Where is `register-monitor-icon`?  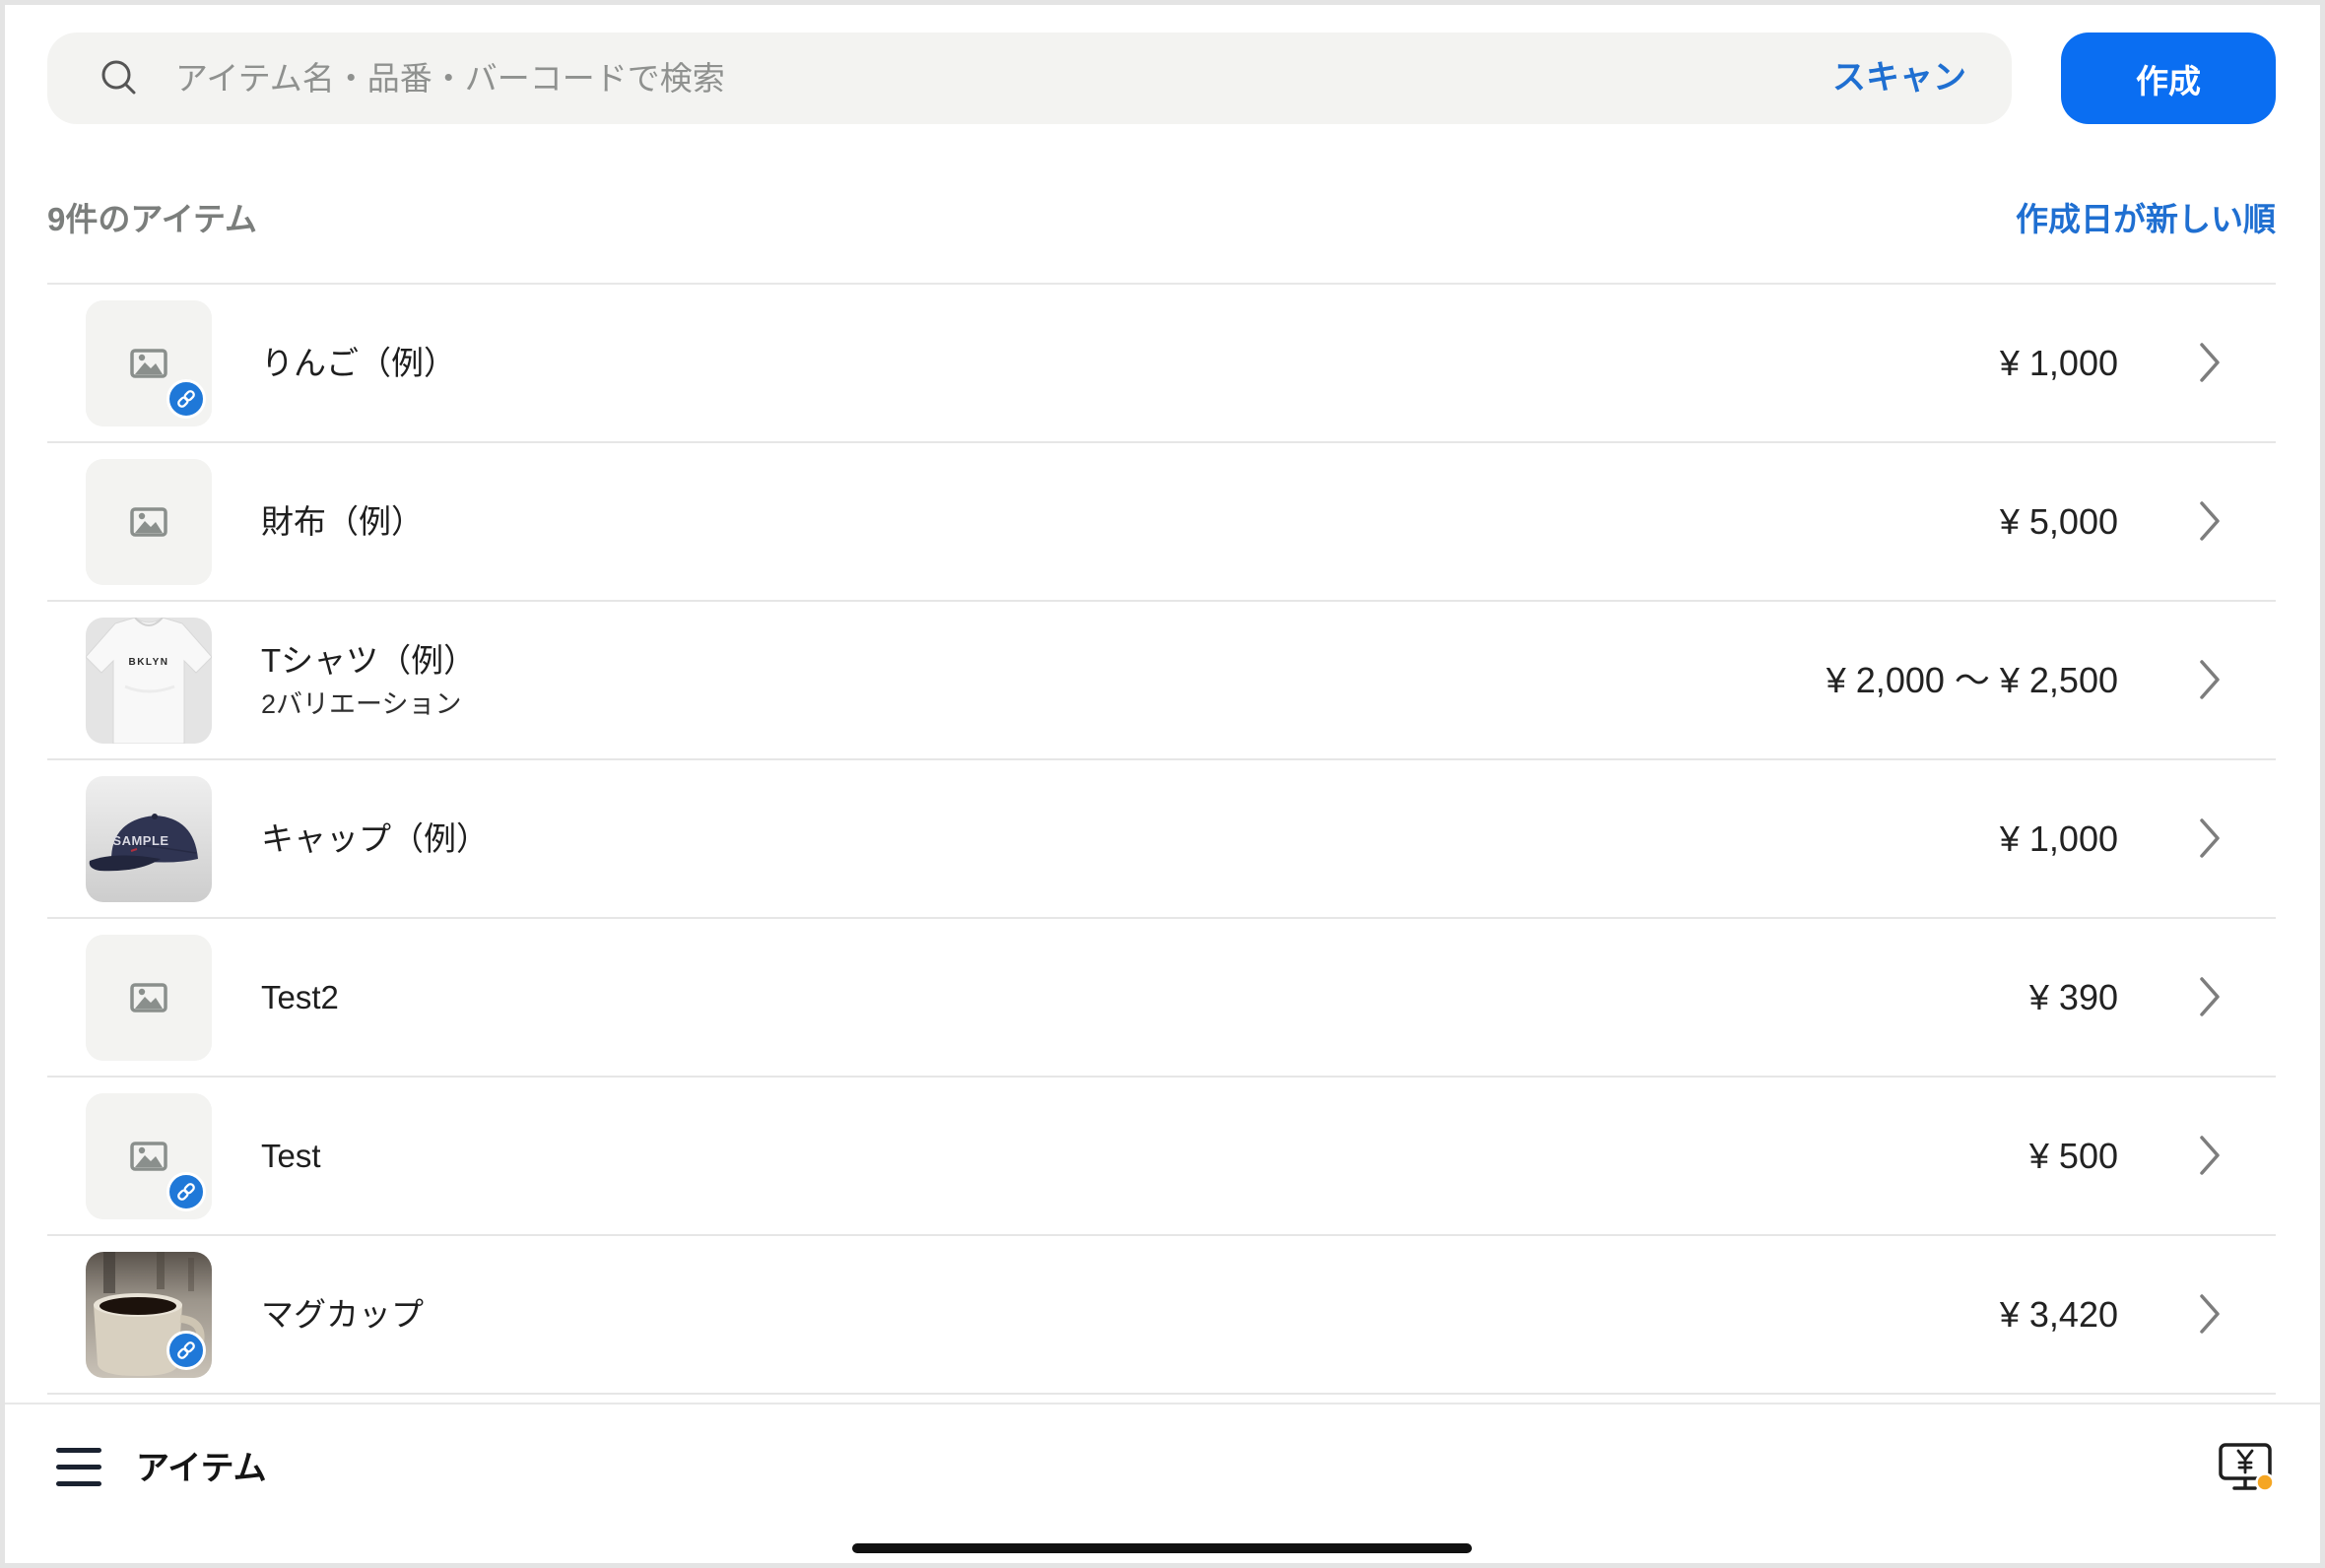
register-monitor-icon is located at coordinates (2248, 1469).